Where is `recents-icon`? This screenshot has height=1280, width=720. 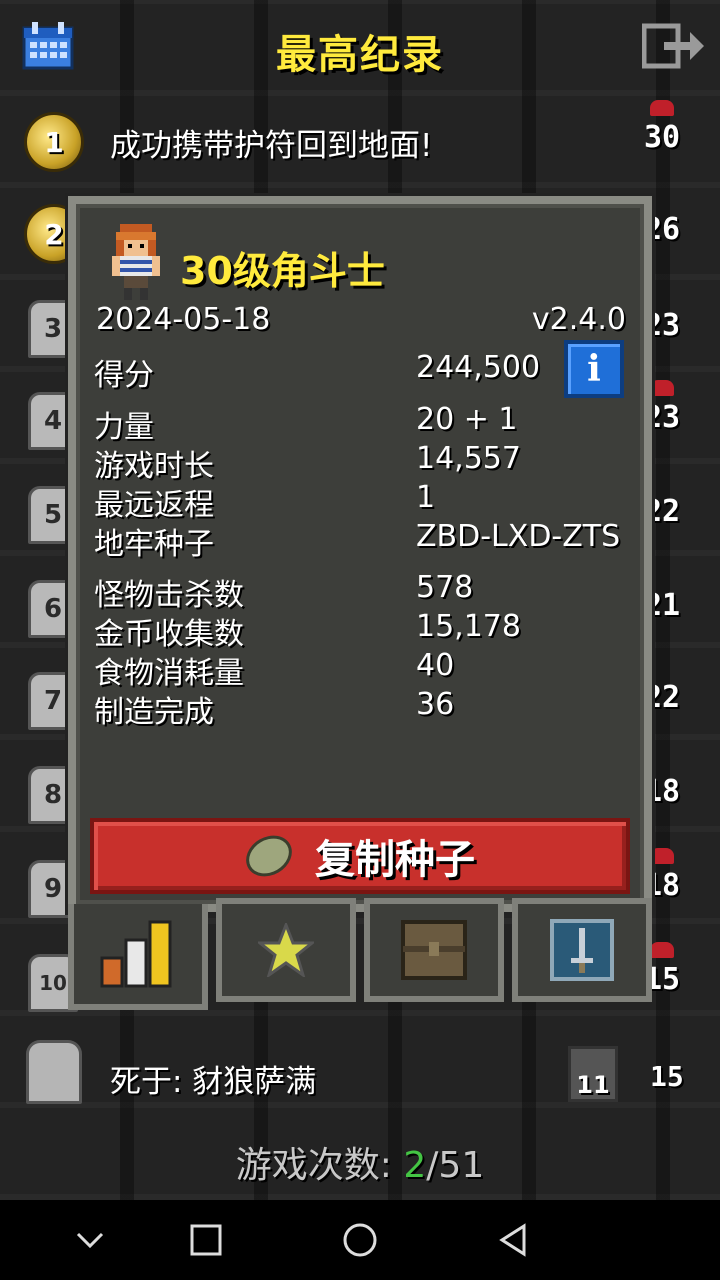 recents-icon is located at coordinates (206, 1240).